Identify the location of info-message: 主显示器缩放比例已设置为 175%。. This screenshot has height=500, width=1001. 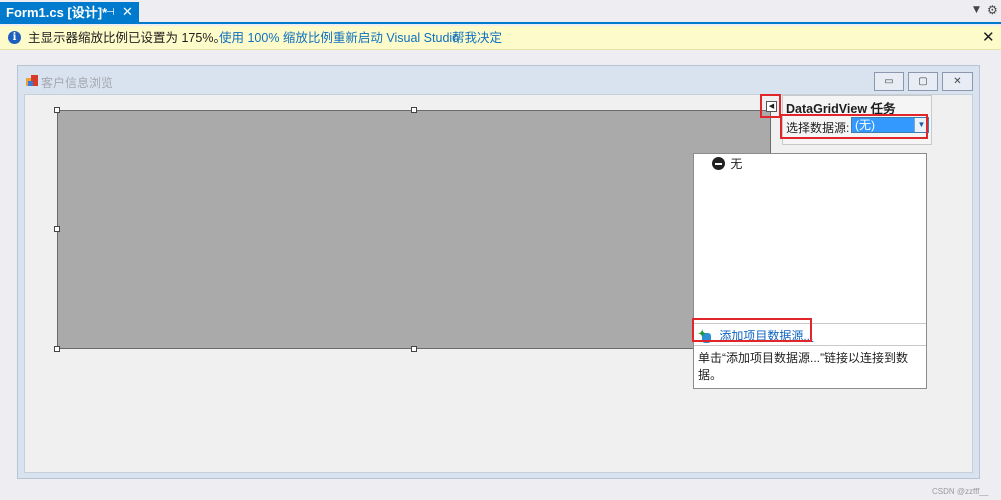
(127, 38).